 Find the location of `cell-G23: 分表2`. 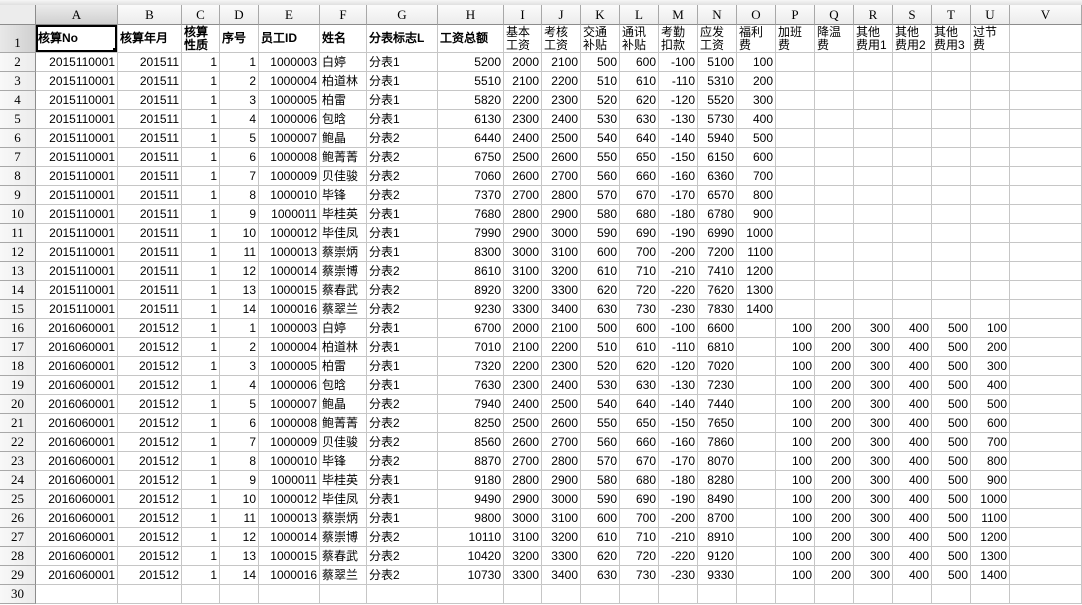

cell-G23: 分表2 is located at coordinates (402, 461).